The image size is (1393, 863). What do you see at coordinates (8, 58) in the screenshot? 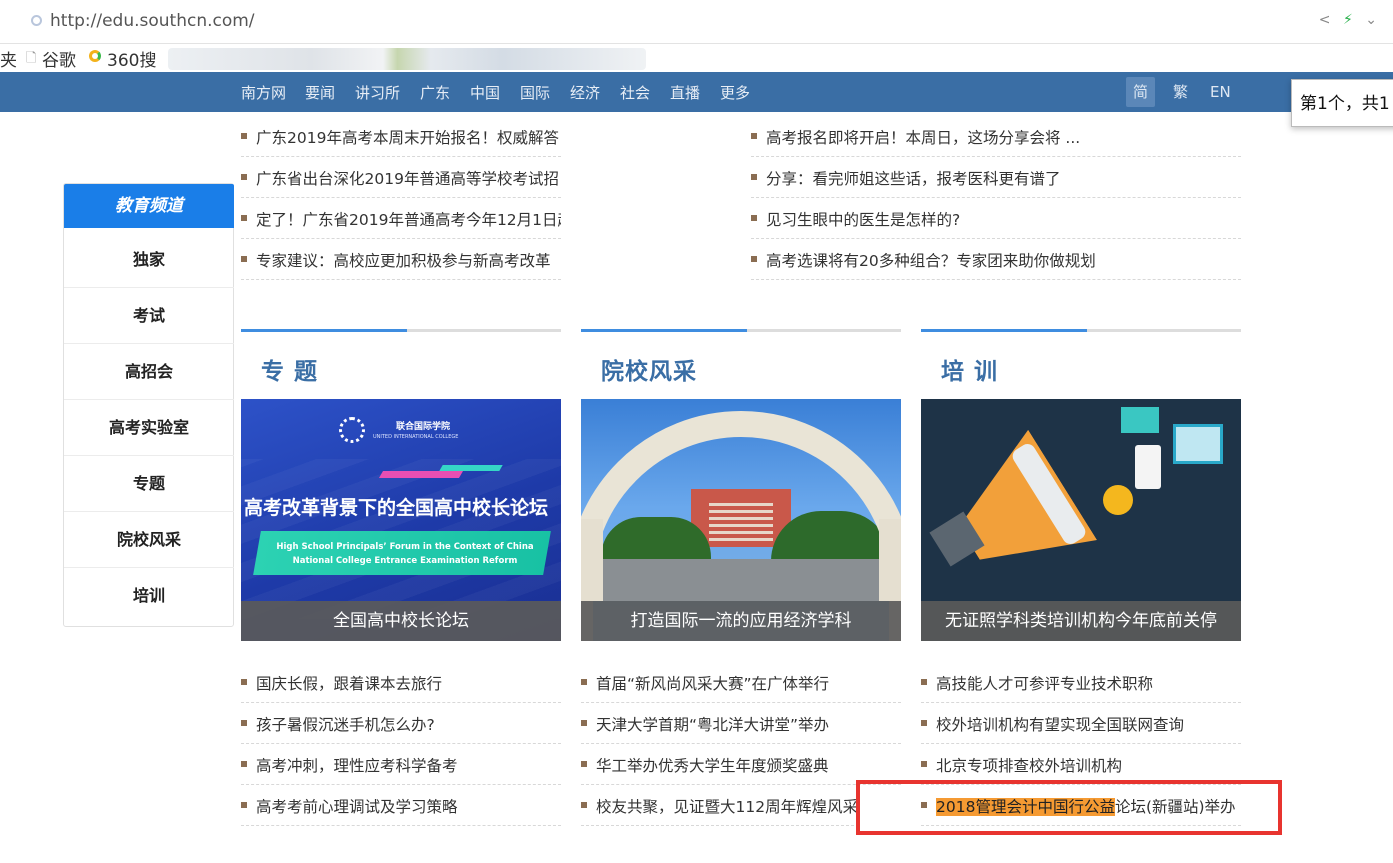
I see `bookmark-folder: 夹` at bounding box center [8, 58].